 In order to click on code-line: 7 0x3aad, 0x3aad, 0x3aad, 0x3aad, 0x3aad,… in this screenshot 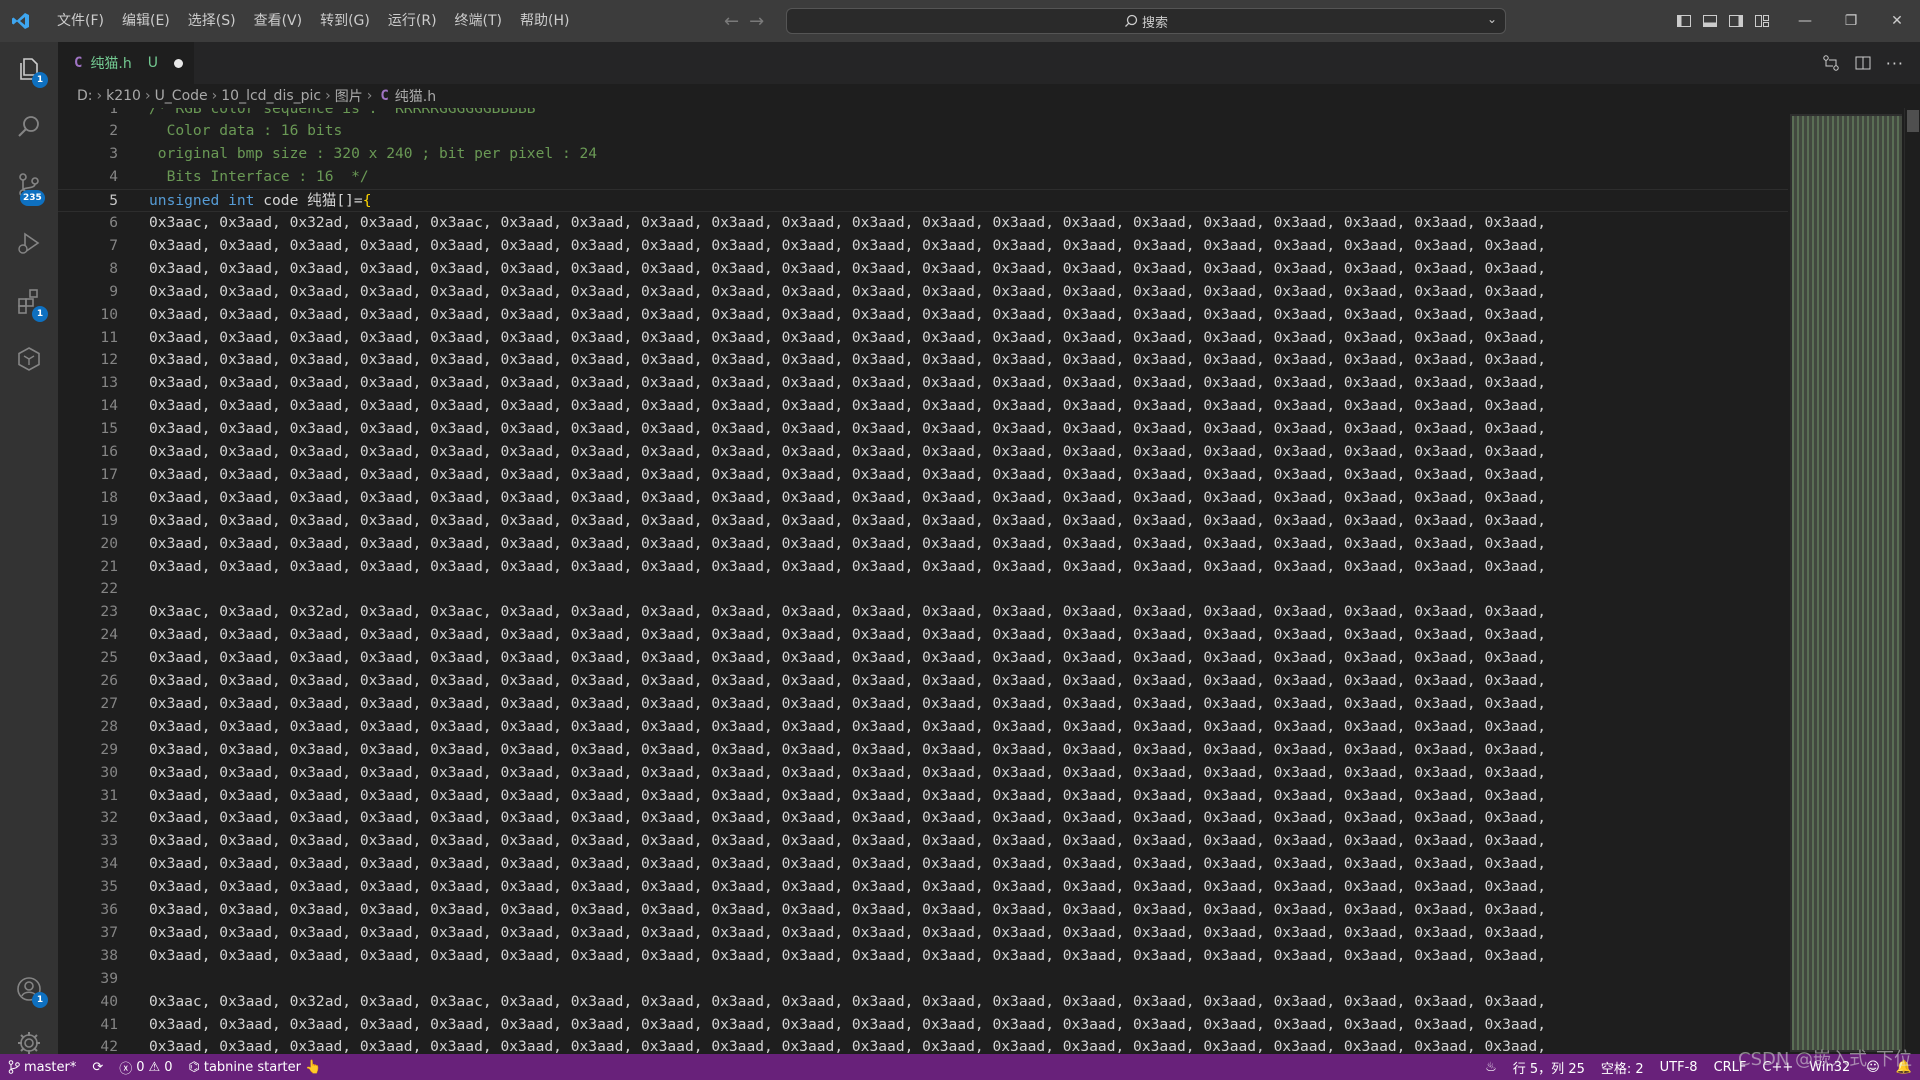, I will do `click(923, 246)`.